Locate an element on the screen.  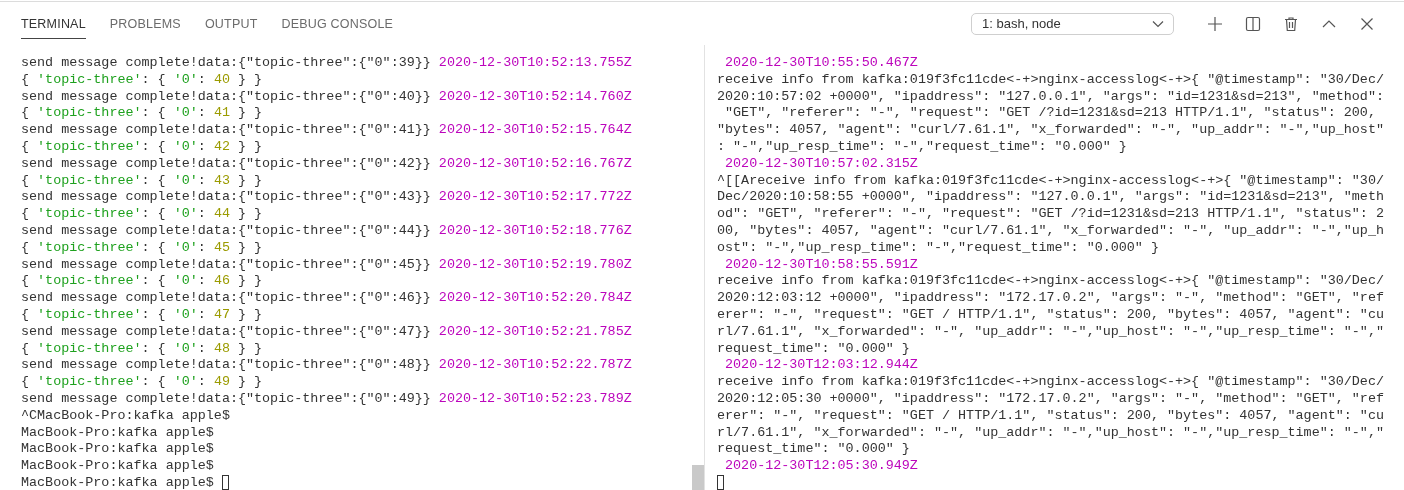
terminal-line: send message complete!data:{"topic-three":{"0":48}} 2020-12-30T10:52:22.787Z is located at coordinates (327, 366).